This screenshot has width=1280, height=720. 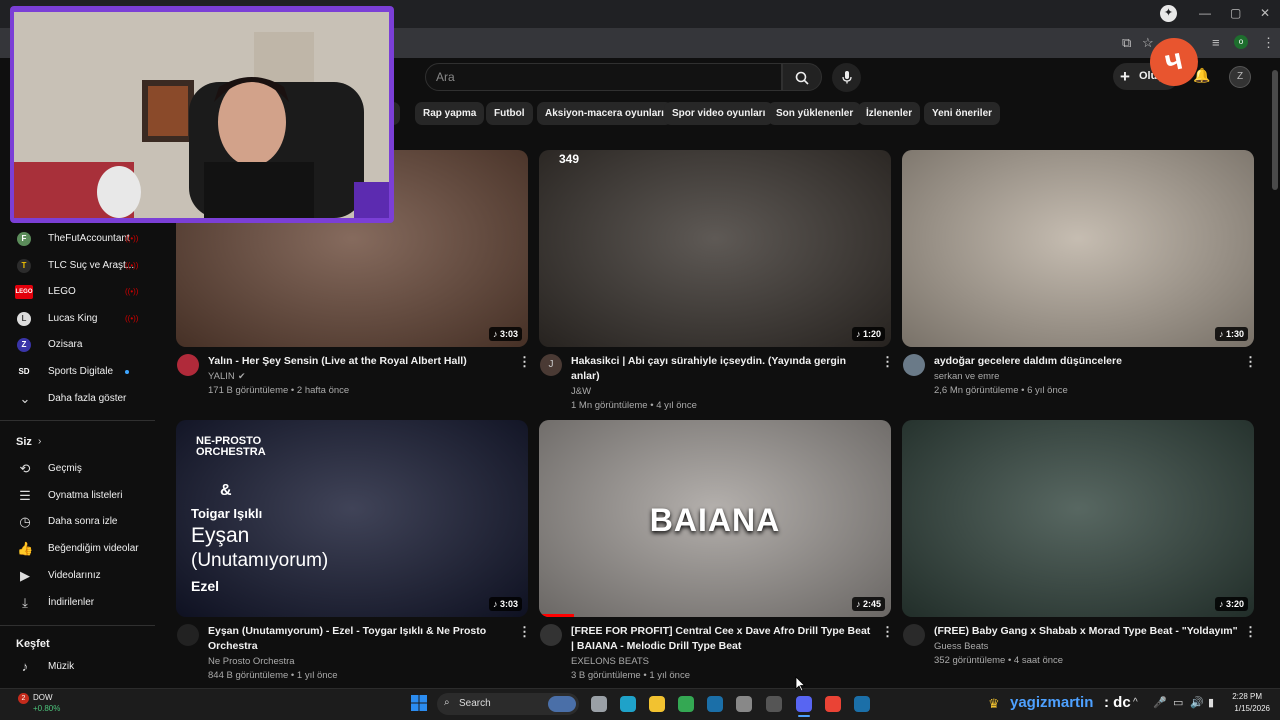 I want to click on sidebar-item-subscription: SD Sports Digitale, so click(x=77, y=372).